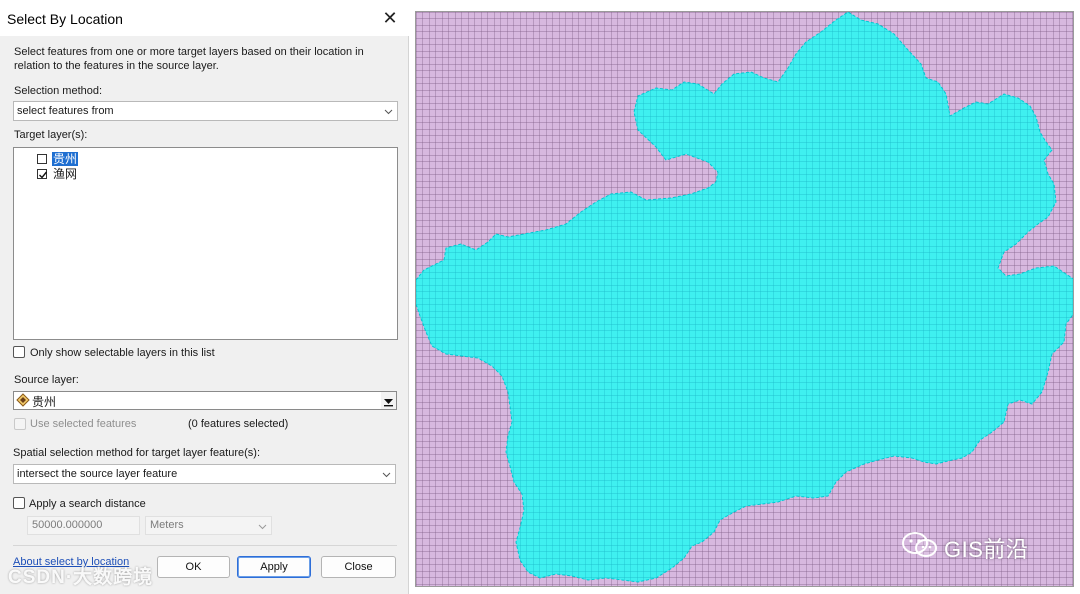 The height and width of the screenshot is (594, 1080). I want to click on source-layer-dropdown-button, so click(388, 400).